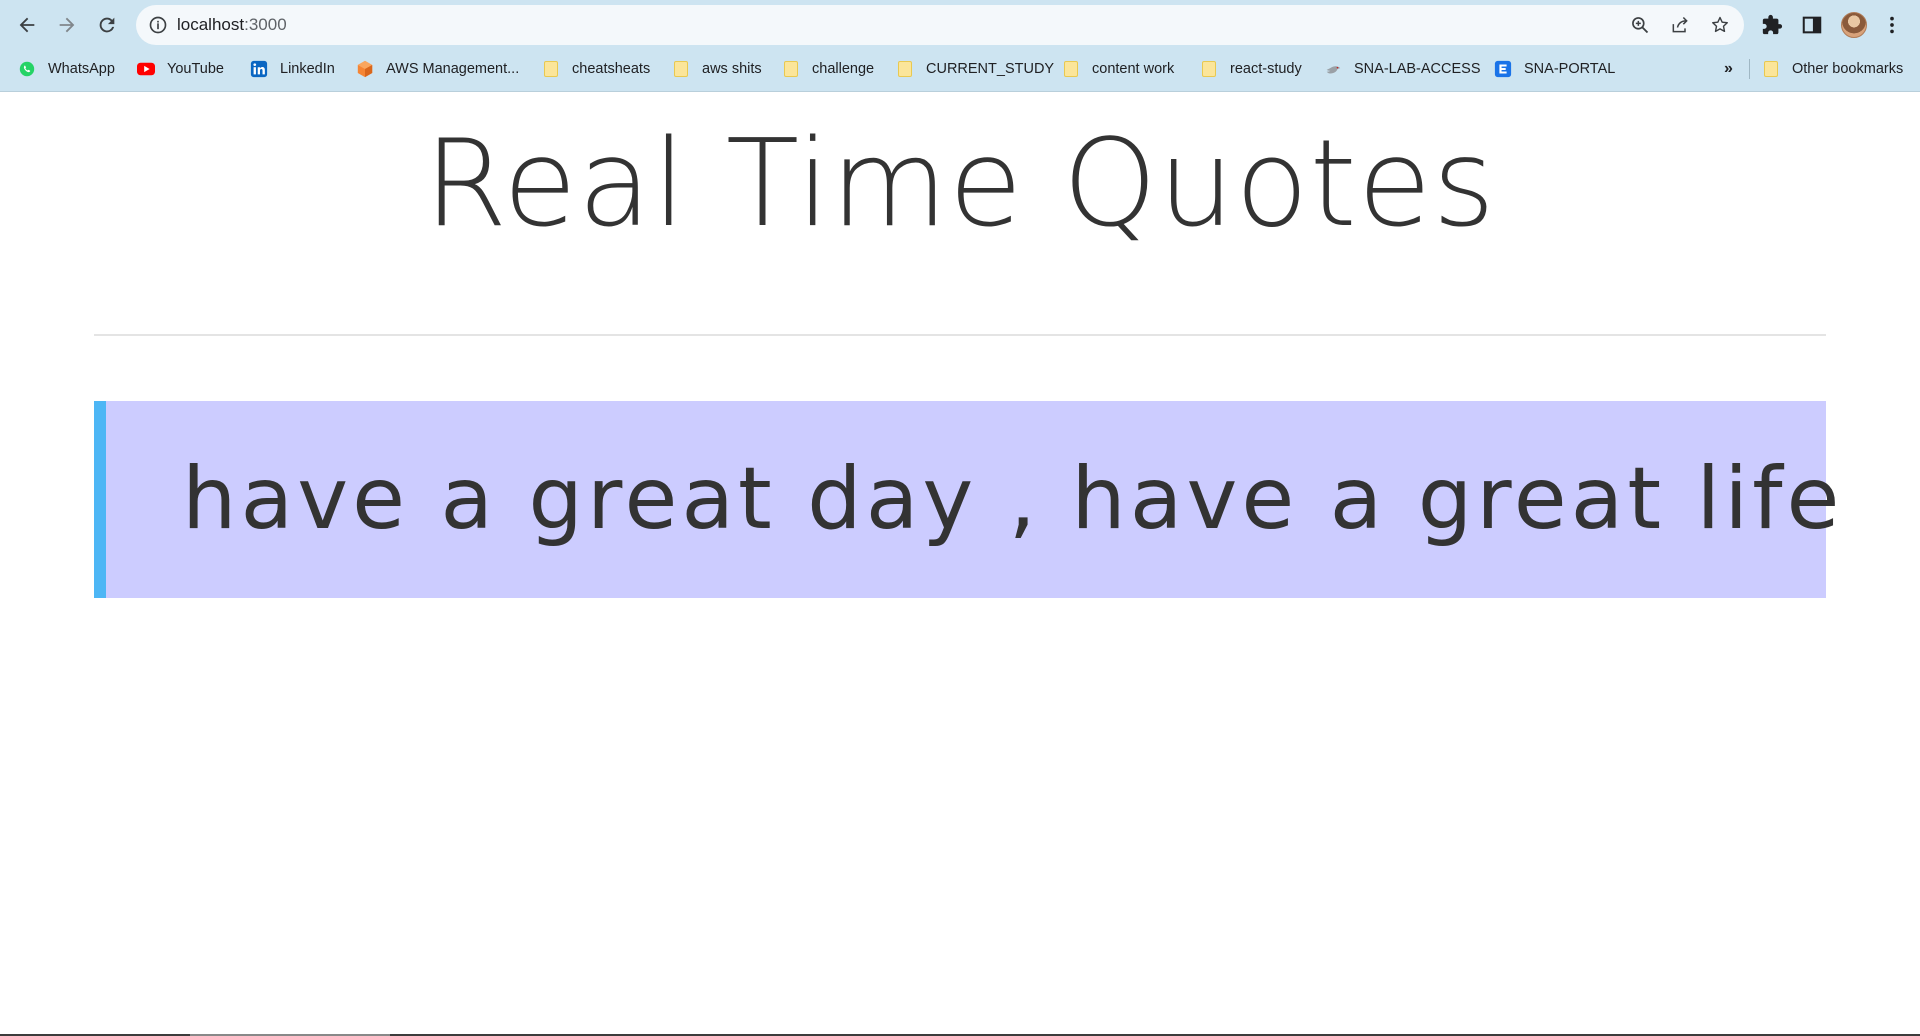 This screenshot has height=1036, width=1920. Describe the element at coordinates (158, 25) in the screenshot. I see `info-icon` at that location.